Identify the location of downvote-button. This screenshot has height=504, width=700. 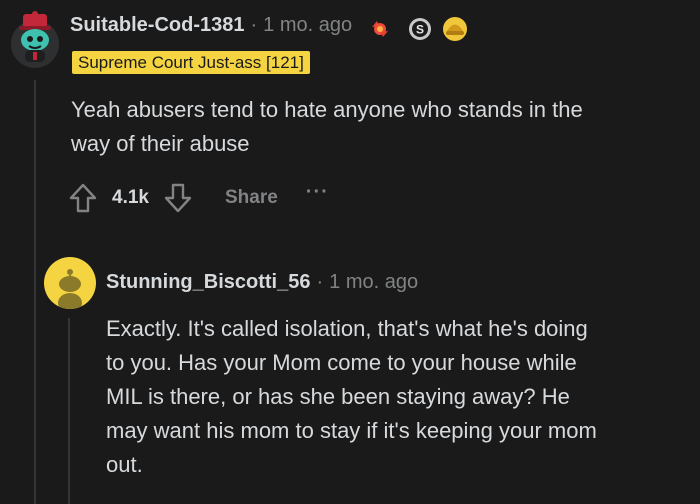
(178, 198).